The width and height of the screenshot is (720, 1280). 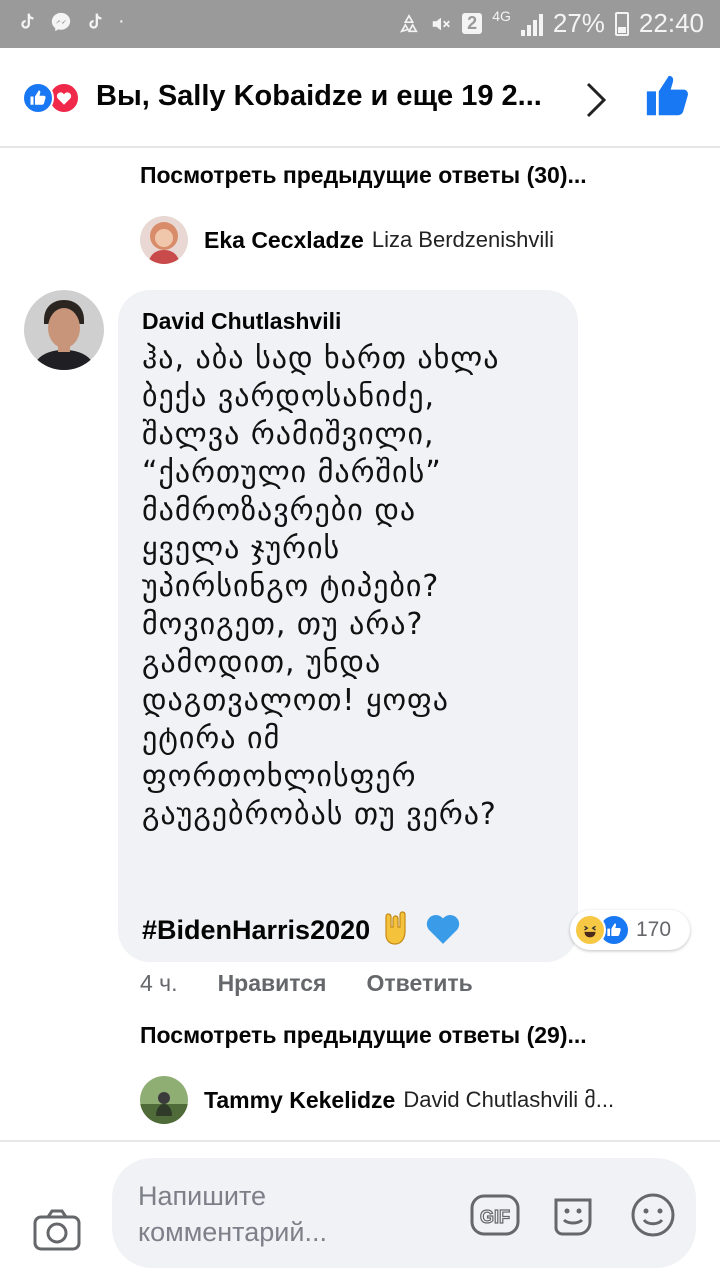 I want to click on recycle-icon, so click(x=409, y=23).